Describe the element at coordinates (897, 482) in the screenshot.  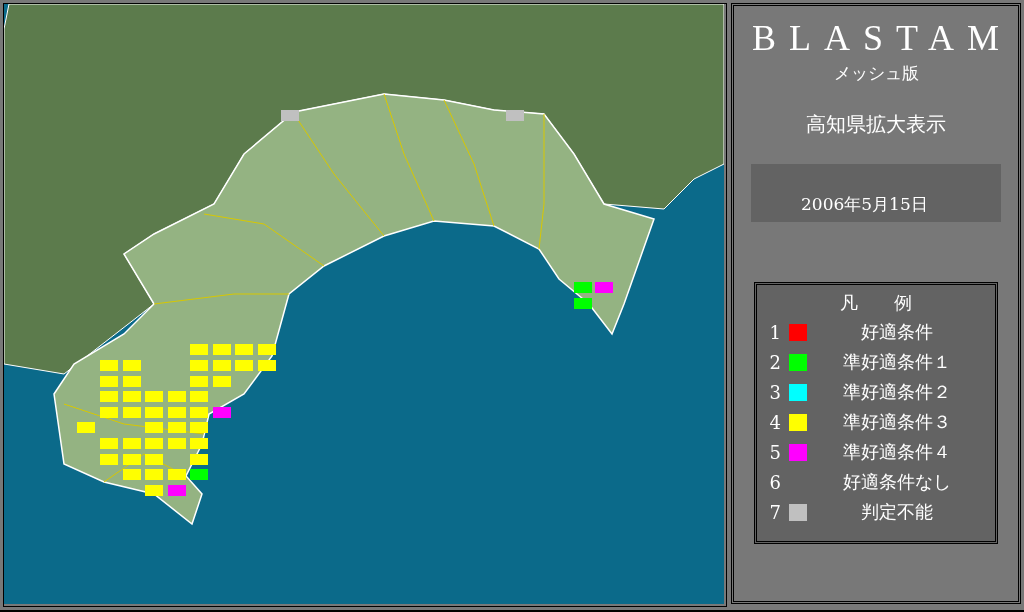
I see `legend-label: 好適条件なし` at that location.